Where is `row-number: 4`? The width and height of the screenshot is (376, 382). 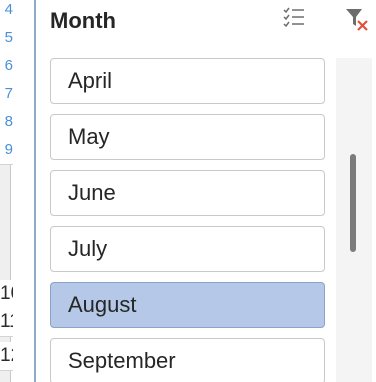 row-number: 4 is located at coordinates (6, 12).